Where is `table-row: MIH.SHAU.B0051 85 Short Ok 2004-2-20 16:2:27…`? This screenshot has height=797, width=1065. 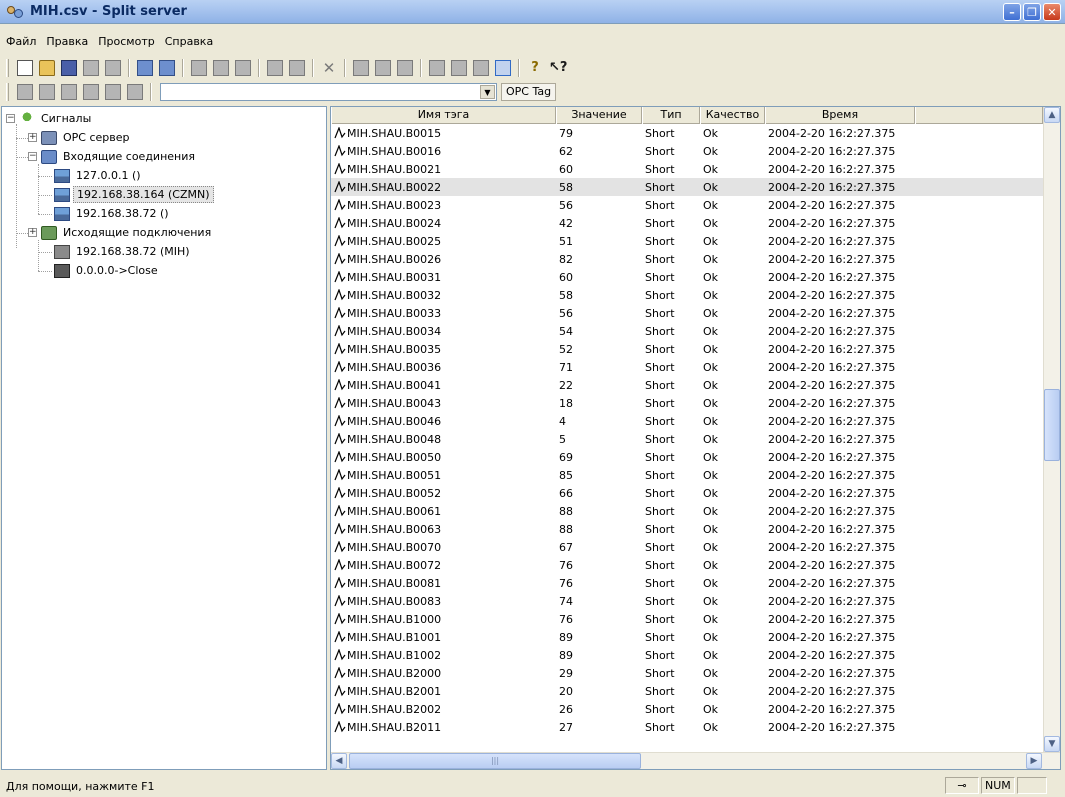 table-row: MIH.SHAU.B0051 85 Short Ok 2004-2-20 16:2:27… is located at coordinates (687, 475).